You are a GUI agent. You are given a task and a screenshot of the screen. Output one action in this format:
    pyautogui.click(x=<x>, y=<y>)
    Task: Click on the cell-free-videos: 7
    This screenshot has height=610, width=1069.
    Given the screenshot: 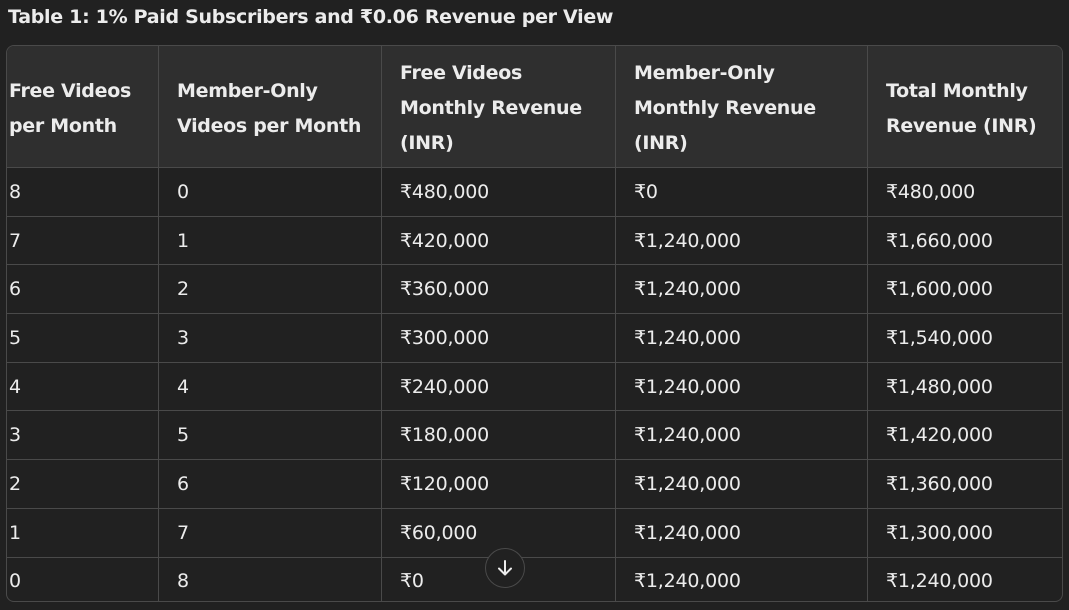 What is the action you would take?
    pyautogui.click(x=83, y=240)
    